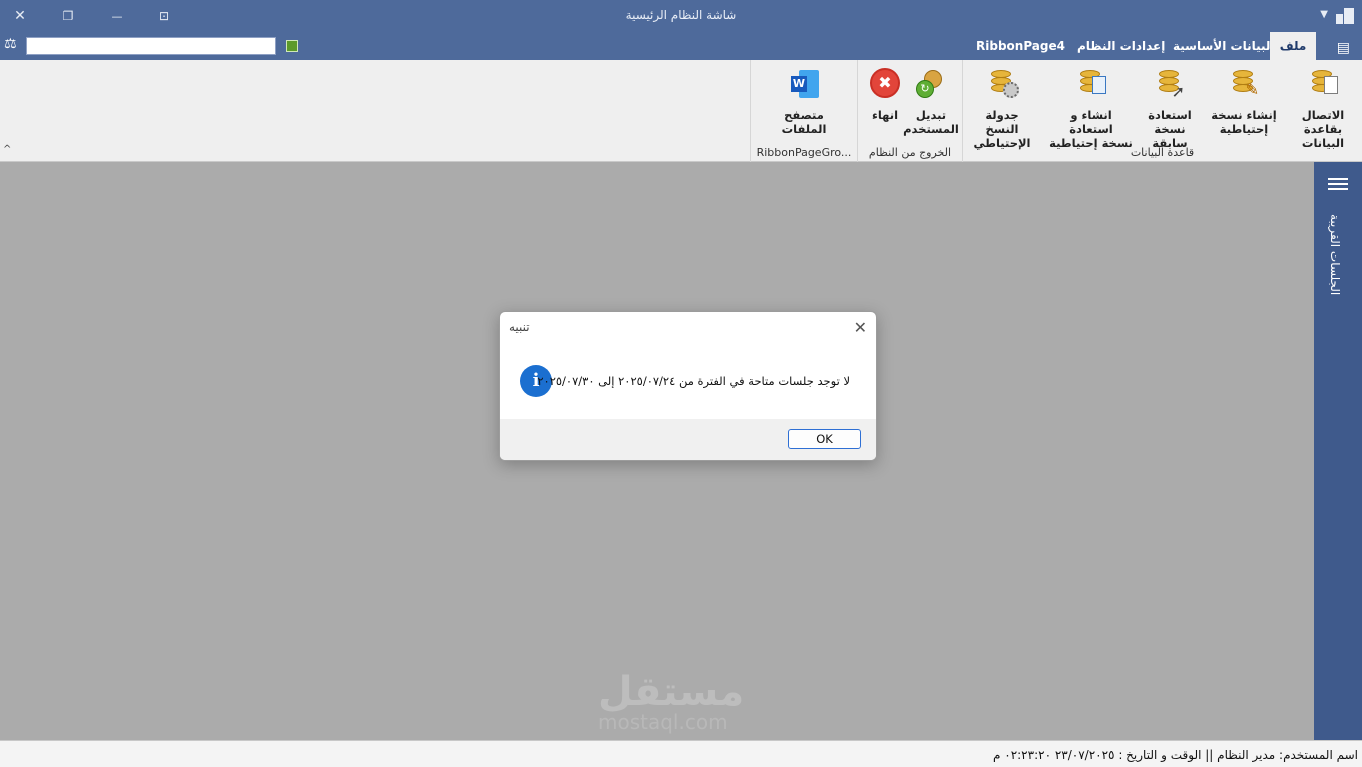  I want to click on close-icon: ✕, so click(860, 327).